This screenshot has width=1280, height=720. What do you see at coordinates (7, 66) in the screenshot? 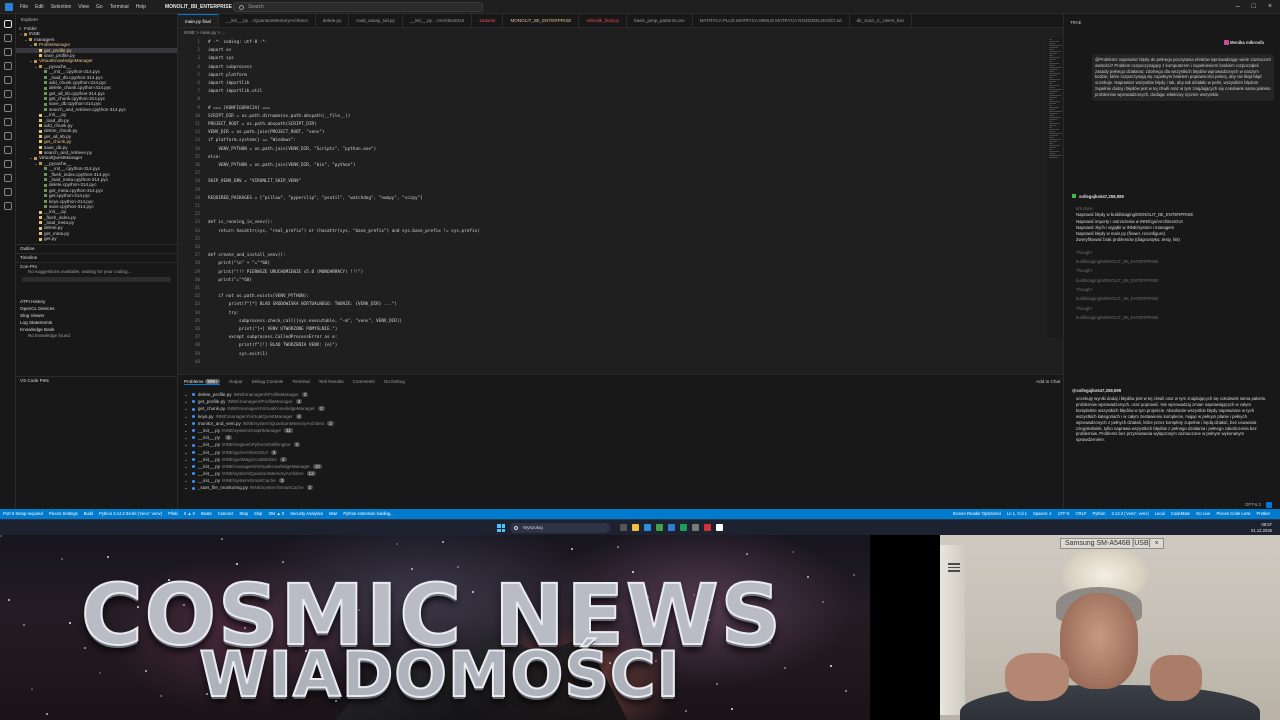
I see `run-debug-icon` at bounding box center [7, 66].